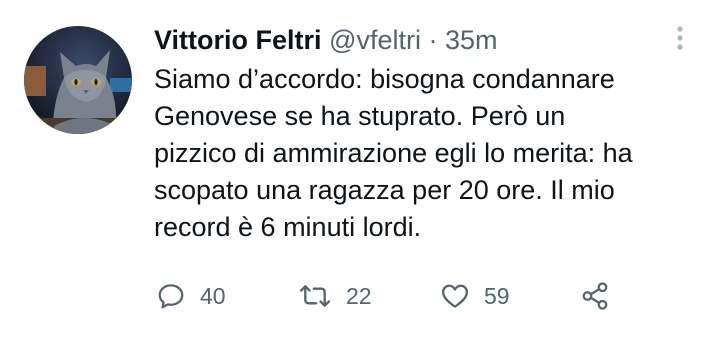  I want to click on vertical-ellipsis-icon, so click(680, 39).